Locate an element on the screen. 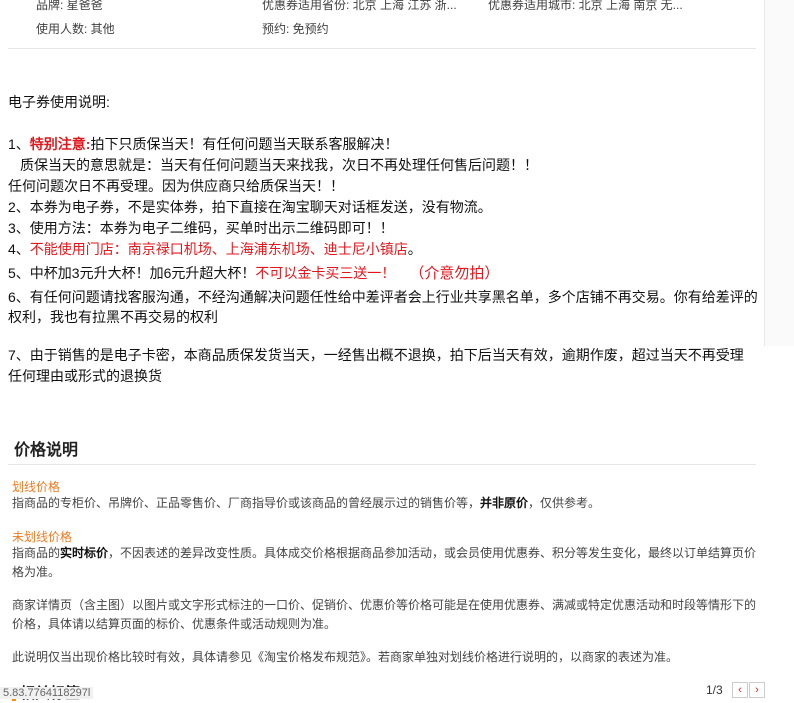 This screenshot has width=794, height=703. desc-heading: 电子券使用说明: is located at coordinates (59, 102).